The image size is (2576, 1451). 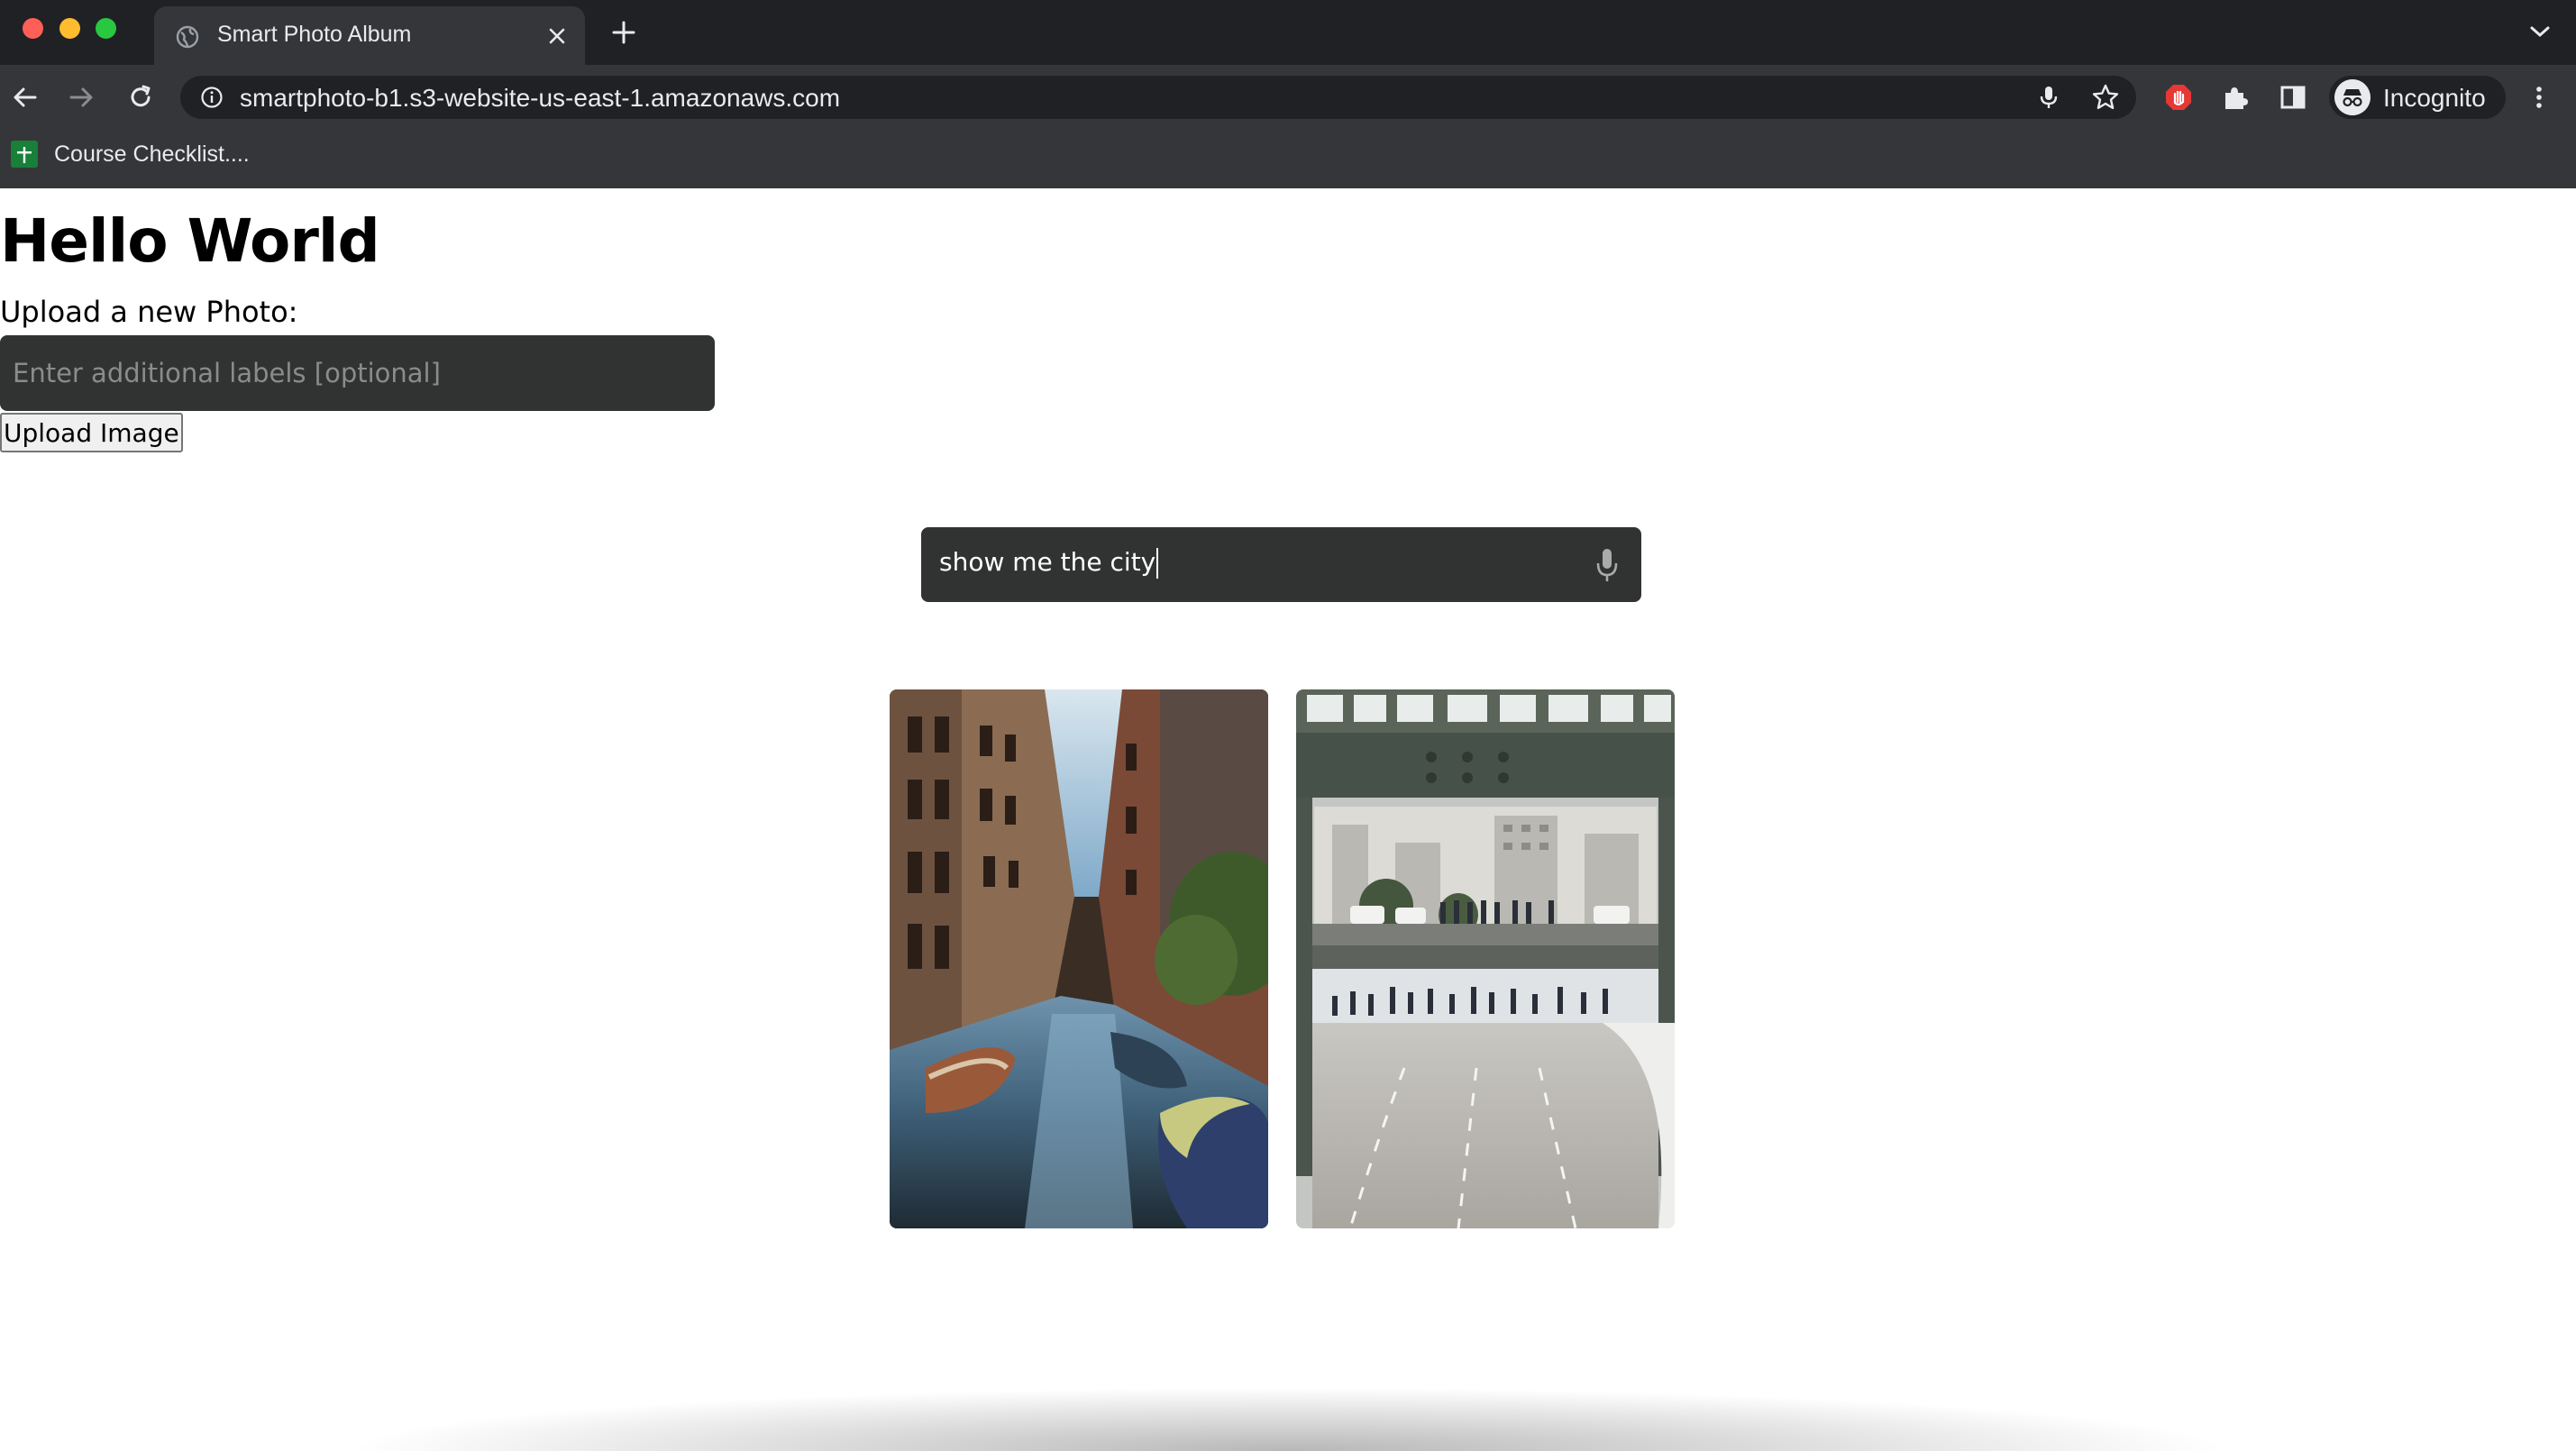 What do you see at coordinates (557, 36) in the screenshot?
I see `close-icon` at bounding box center [557, 36].